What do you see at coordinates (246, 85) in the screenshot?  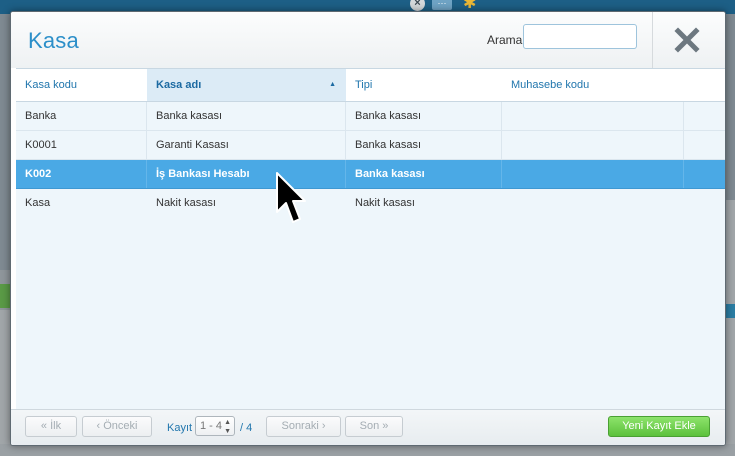 I see `column-header-kasa-adi: Kasa adı ▲` at bounding box center [246, 85].